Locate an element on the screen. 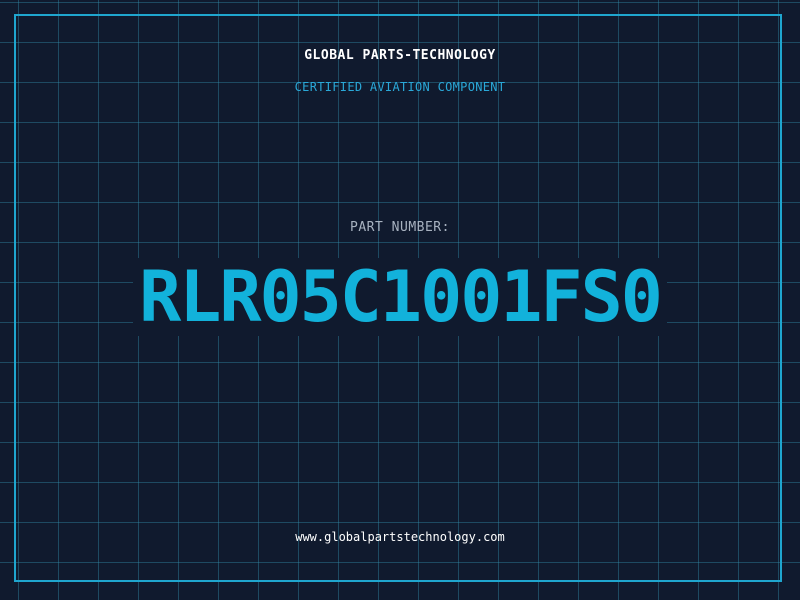 Image resolution: width=800 pixels, height=600 pixels. part-number-value: RLR05C1001FS0 is located at coordinates (400, 297).